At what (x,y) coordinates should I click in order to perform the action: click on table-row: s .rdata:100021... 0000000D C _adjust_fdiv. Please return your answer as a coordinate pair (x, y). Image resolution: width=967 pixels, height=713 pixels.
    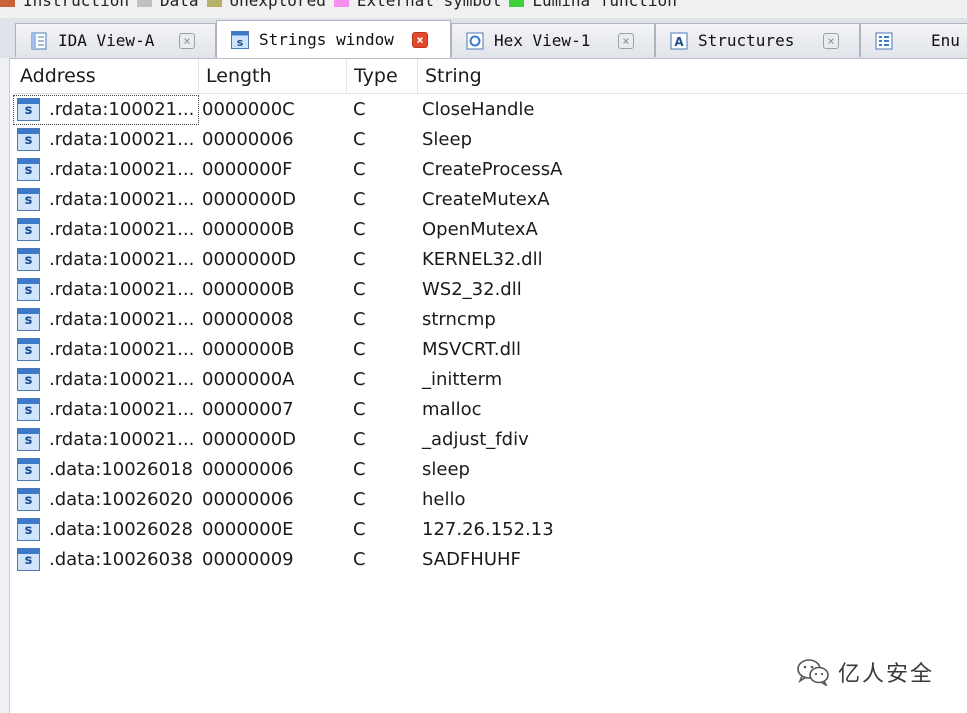
    Looking at the image, I should click on (490, 440).